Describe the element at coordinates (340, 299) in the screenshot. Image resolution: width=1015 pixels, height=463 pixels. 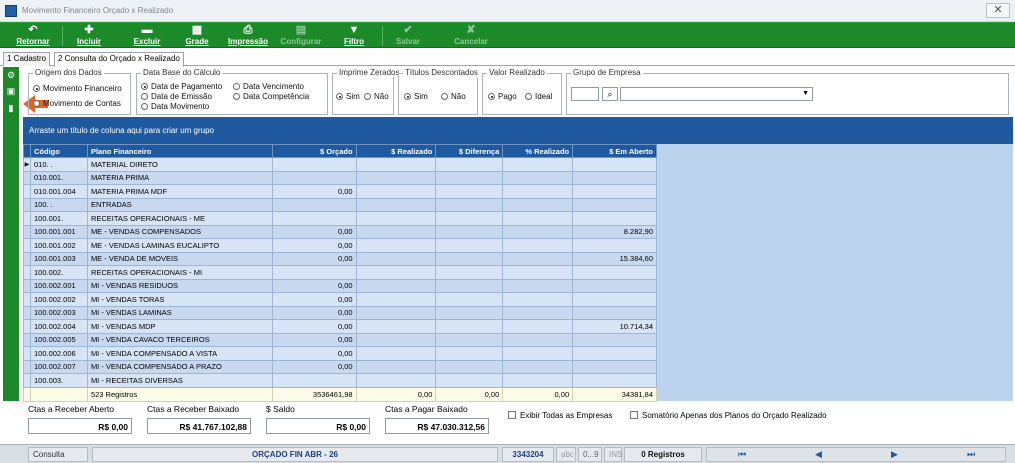
I see `table-row: 100.002.002 MI - VENDAS TORAS 0,00` at that location.